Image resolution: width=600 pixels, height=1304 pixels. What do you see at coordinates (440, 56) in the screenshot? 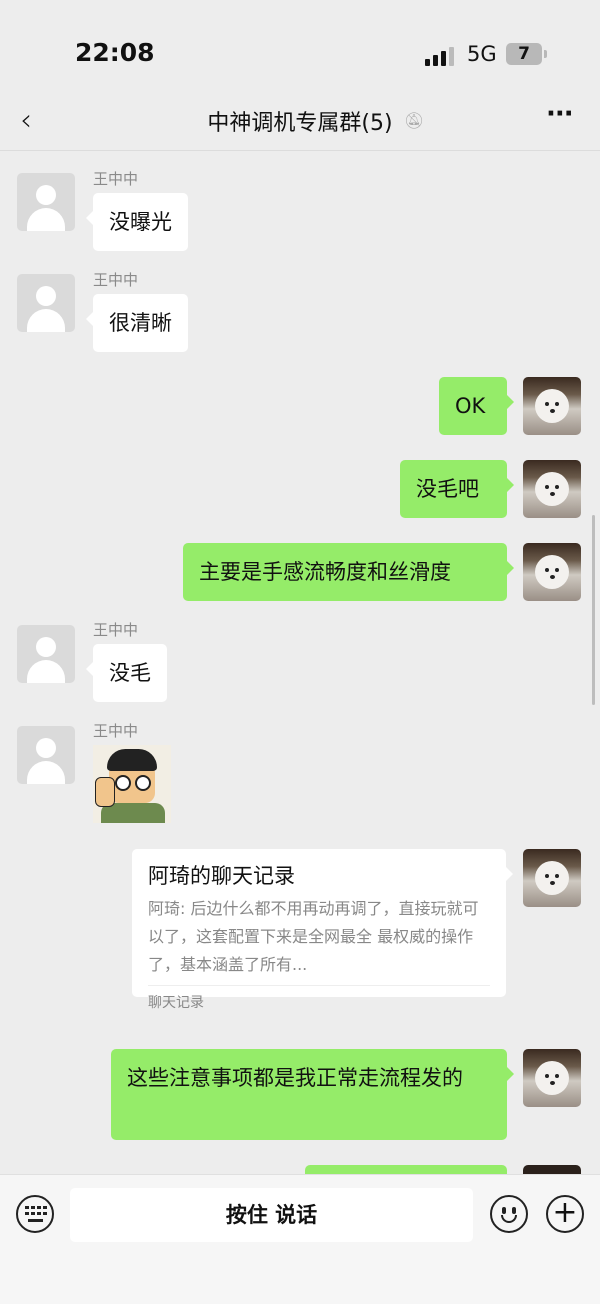
I see `signal-icon` at bounding box center [440, 56].